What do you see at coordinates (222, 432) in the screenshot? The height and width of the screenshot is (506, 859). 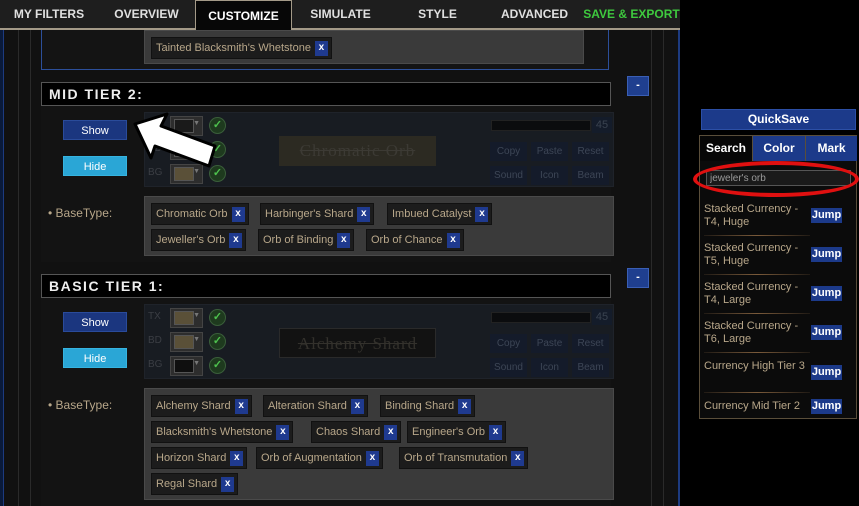 I see `basetype-tag: Blacksmith's Whetstone x` at bounding box center [222, 432].